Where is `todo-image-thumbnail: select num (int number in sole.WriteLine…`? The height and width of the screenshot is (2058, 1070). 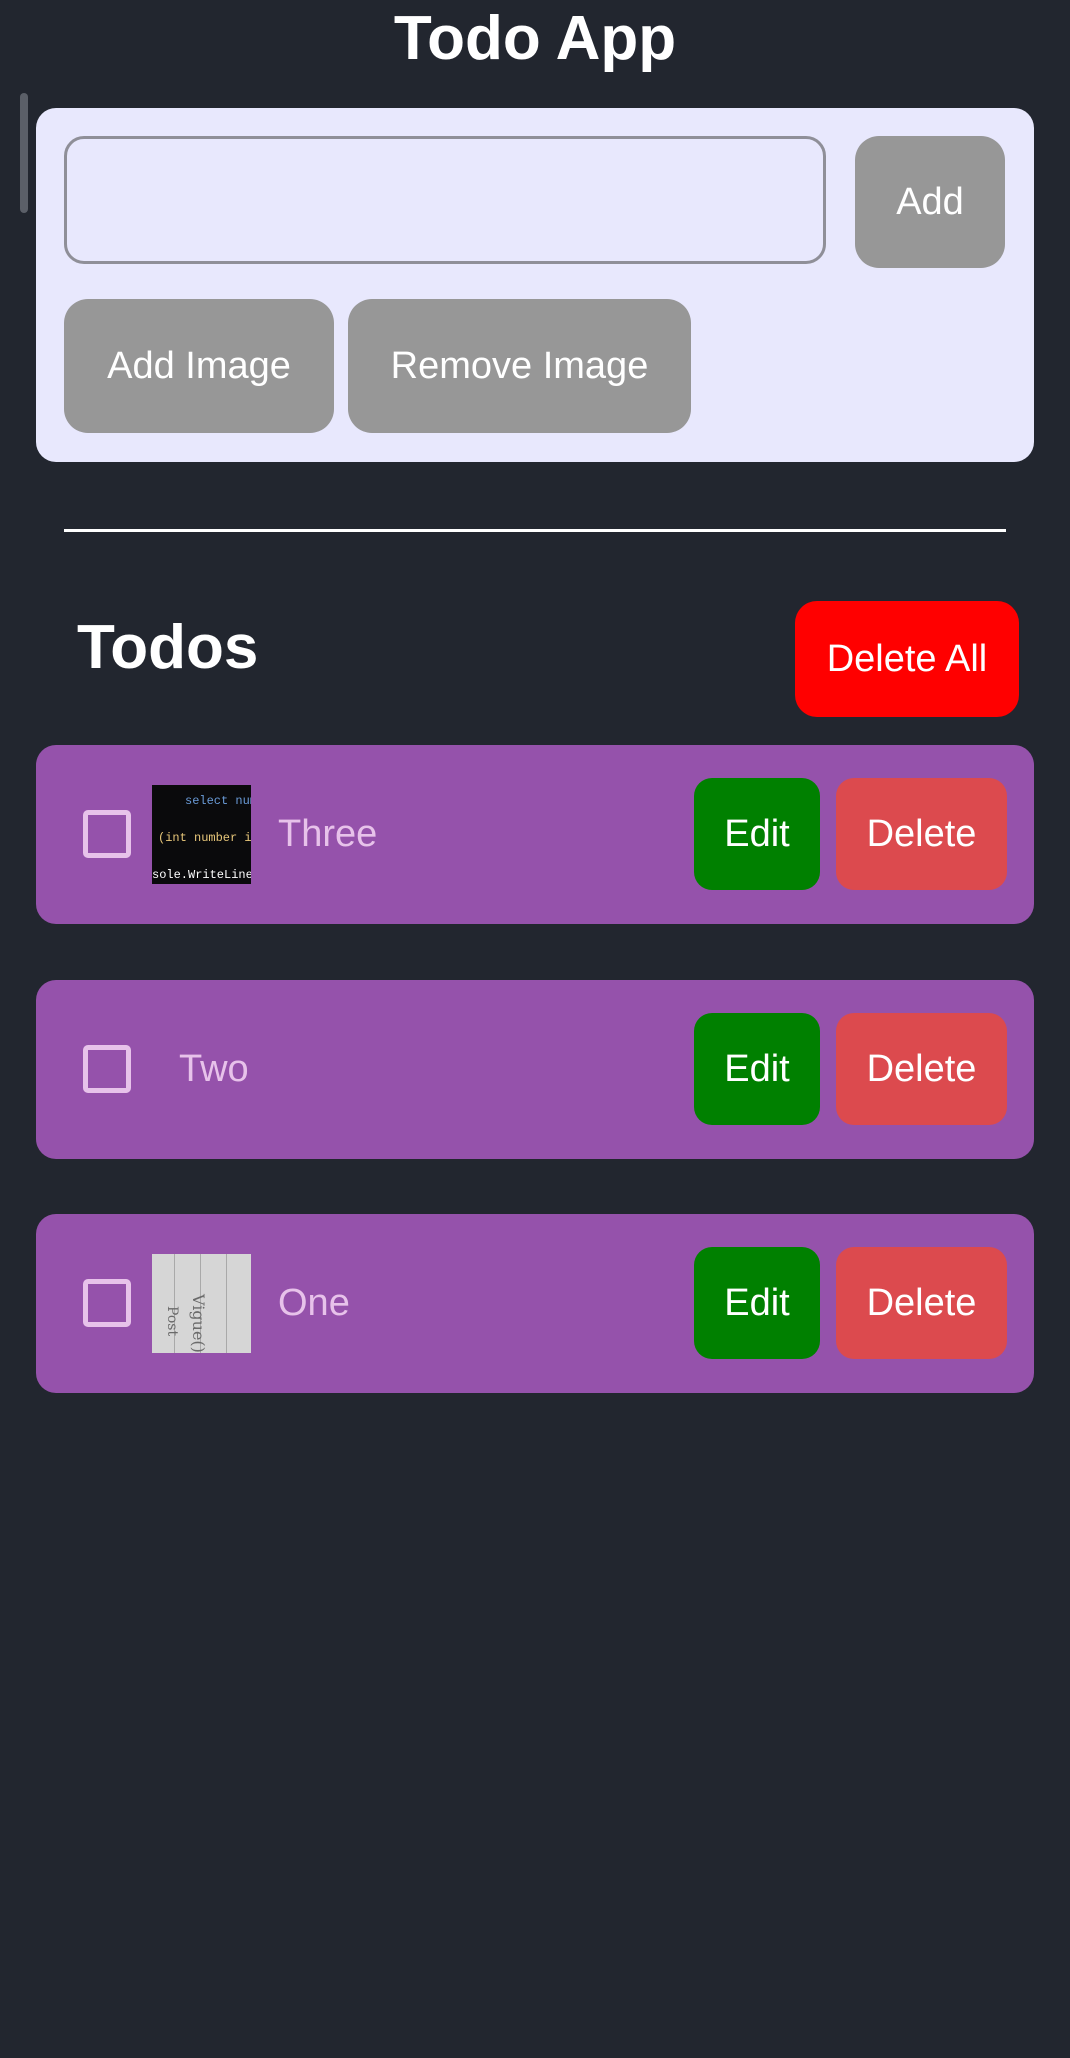
todo-image-thumbnail: select num (int number in sole.WriteLine… is located at coordinates (201, 834).